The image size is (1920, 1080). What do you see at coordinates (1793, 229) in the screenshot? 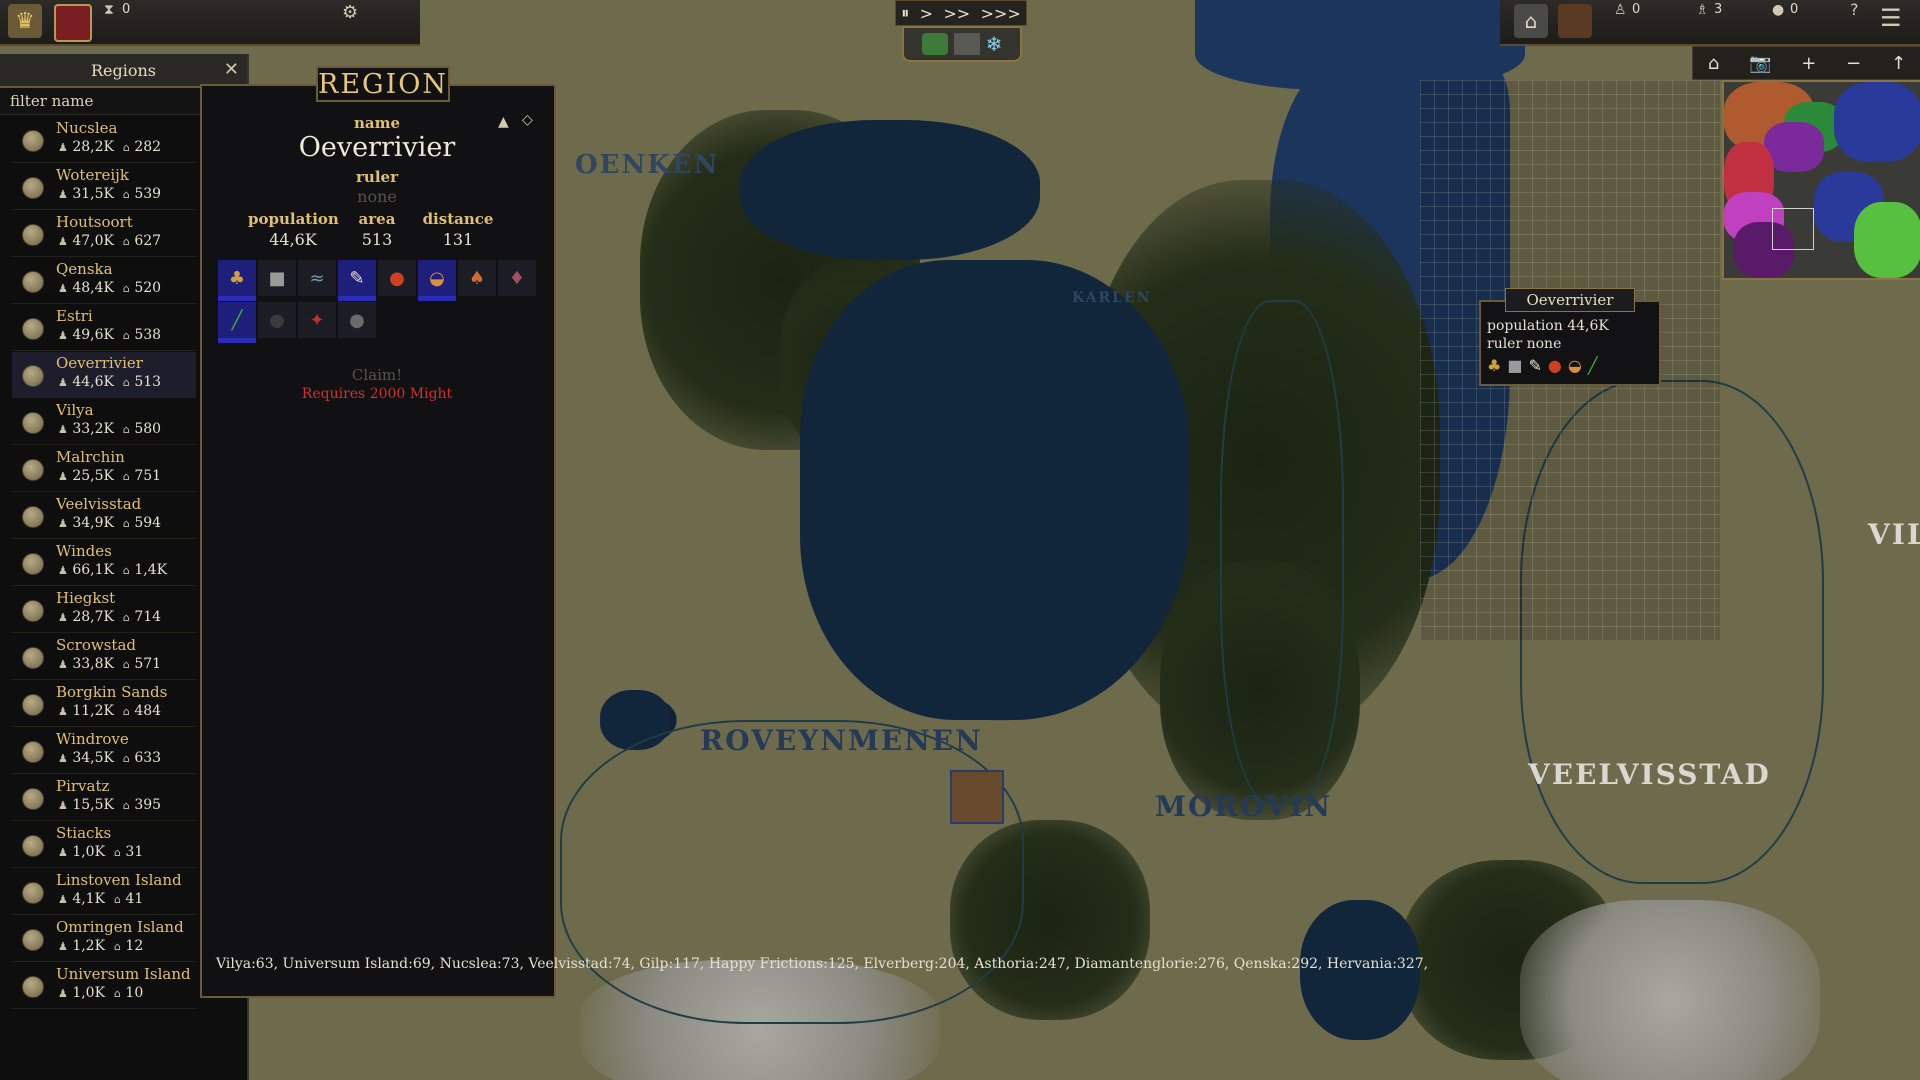
I see `minimap-viewport` at bounding box center [1793, 229].